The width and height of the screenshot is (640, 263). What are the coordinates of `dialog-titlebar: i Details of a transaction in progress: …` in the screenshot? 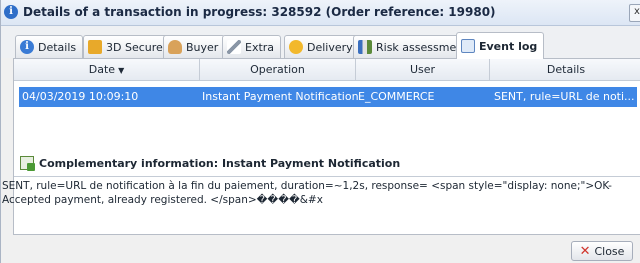 It's located at (320, 13).